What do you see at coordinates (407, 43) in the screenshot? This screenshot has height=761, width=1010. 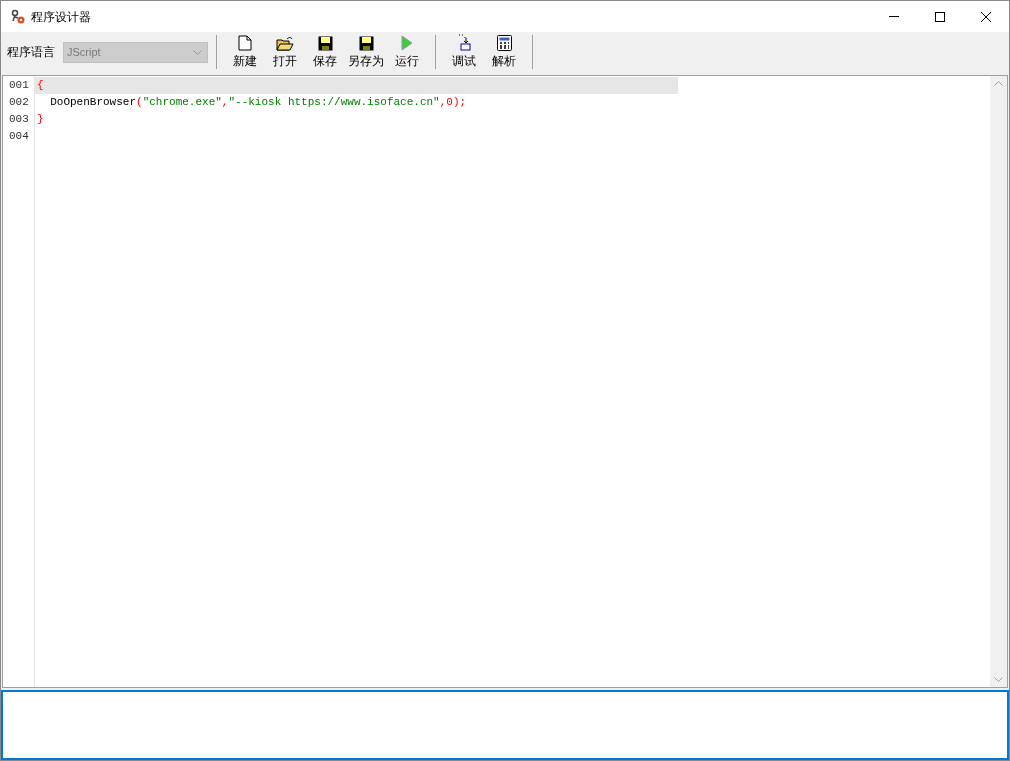 I see `play-icon` at bounding box center [407, 43].